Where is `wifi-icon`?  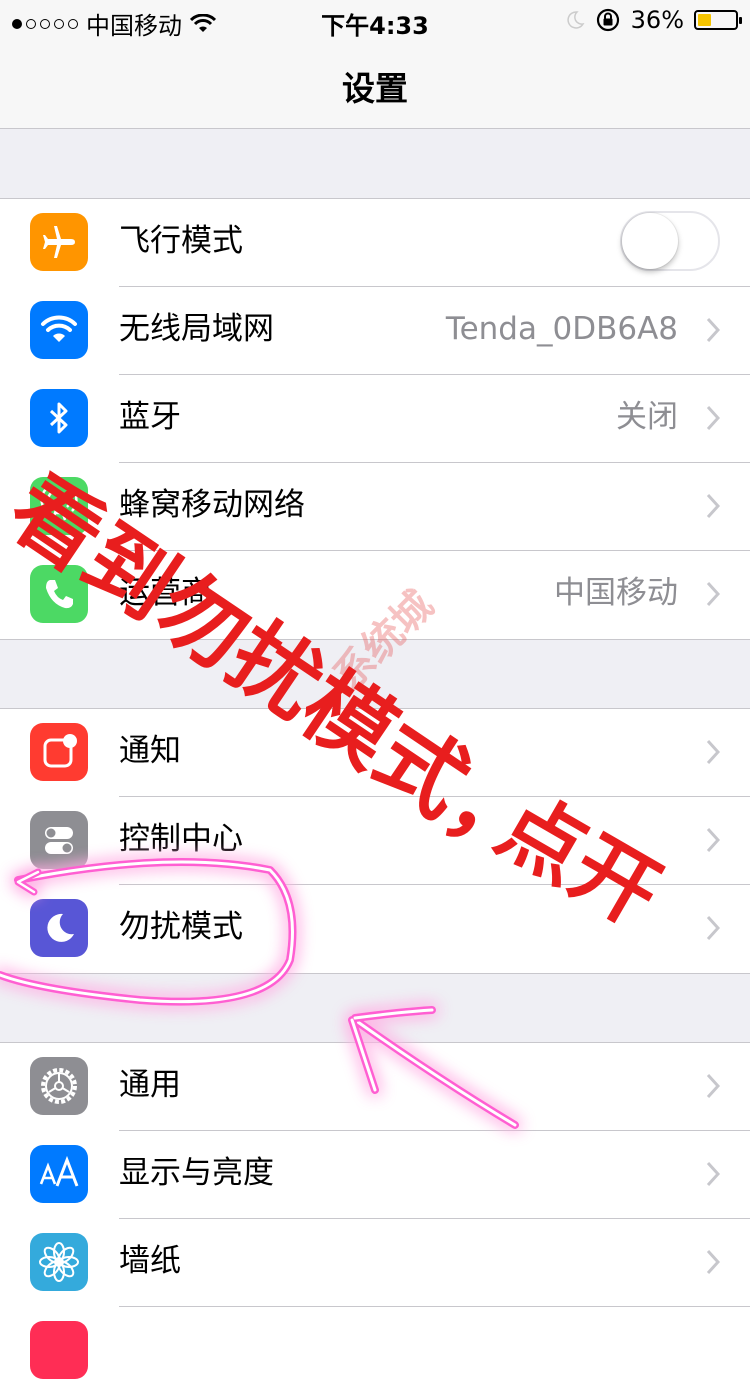
wifi-icon is located at coordinates (59, 330).